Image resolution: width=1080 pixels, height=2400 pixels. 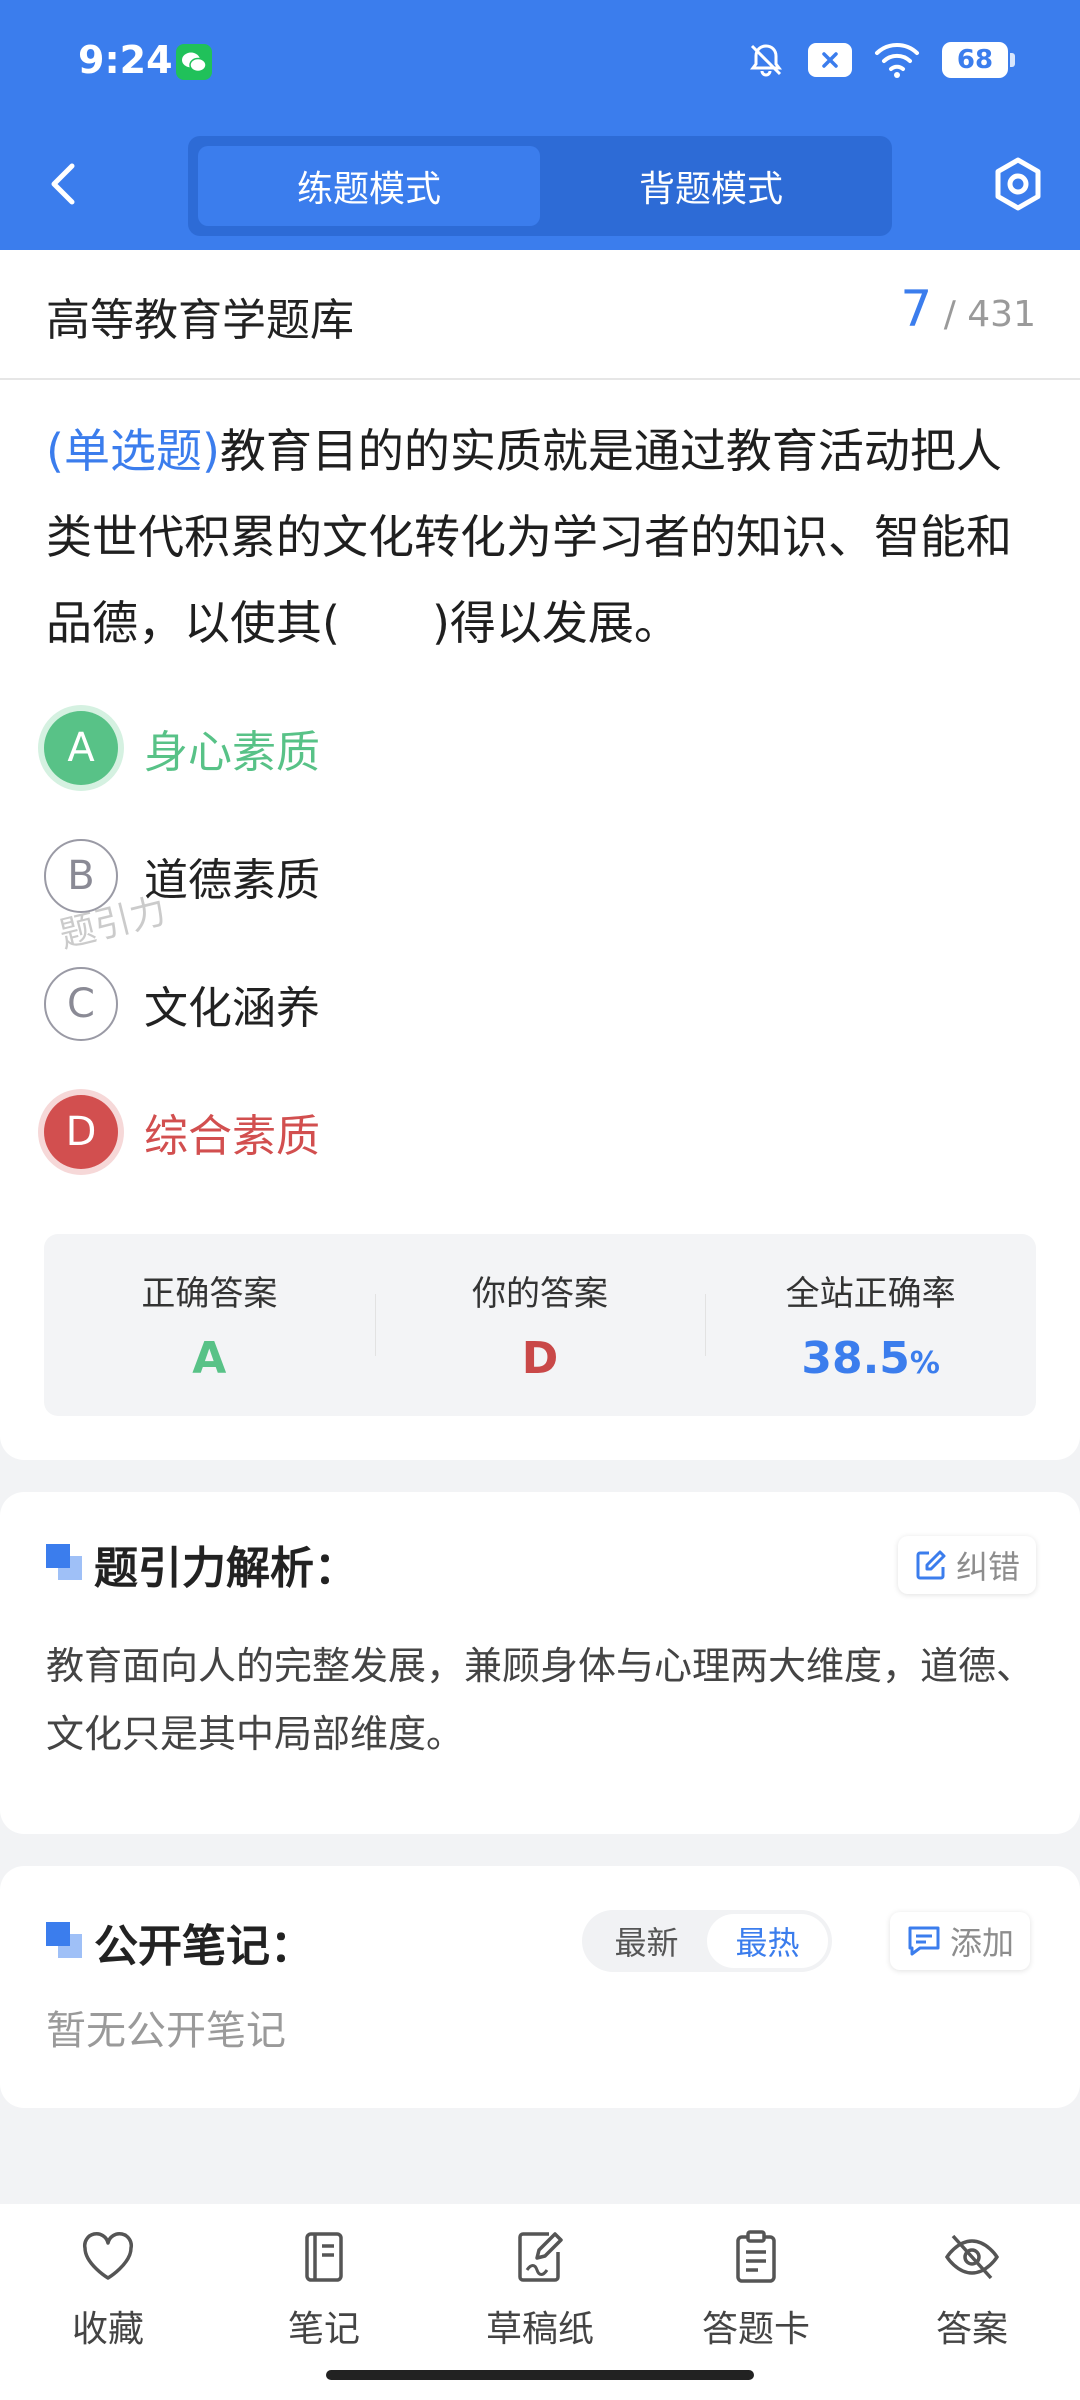 What do you see at coordinates (972, 2302) in the screenshot?
I see `nav-show-answer: 答案` at bounding box center [972, 2302].